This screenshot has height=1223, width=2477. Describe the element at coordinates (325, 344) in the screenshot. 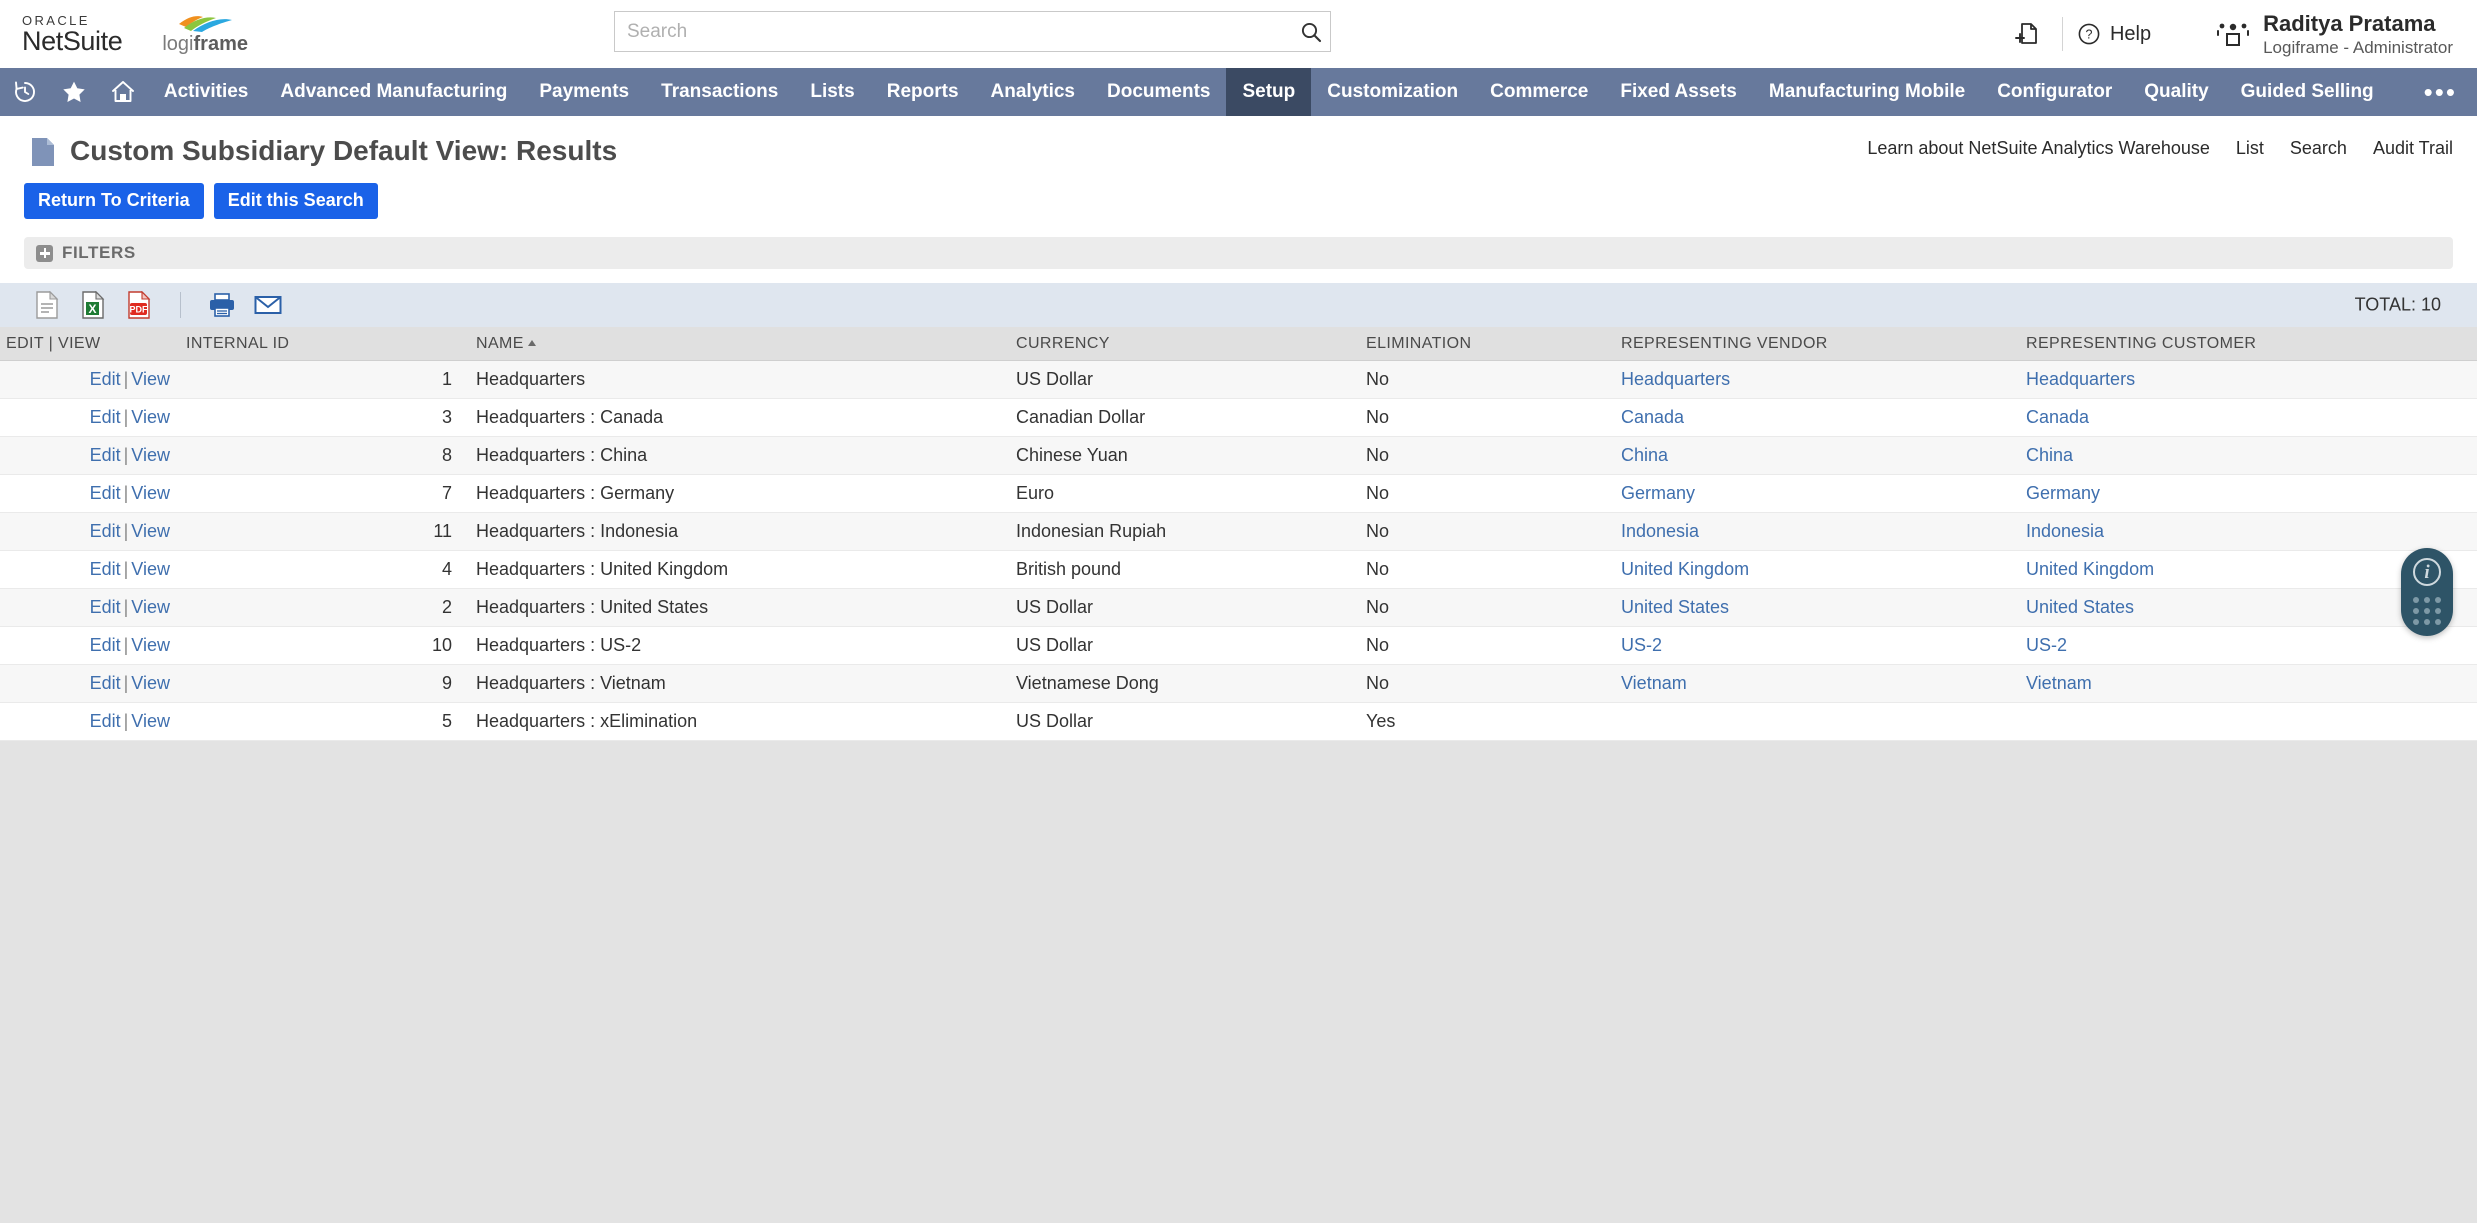

I see `column-header-internal-id: INTERNAL ID` at that location.